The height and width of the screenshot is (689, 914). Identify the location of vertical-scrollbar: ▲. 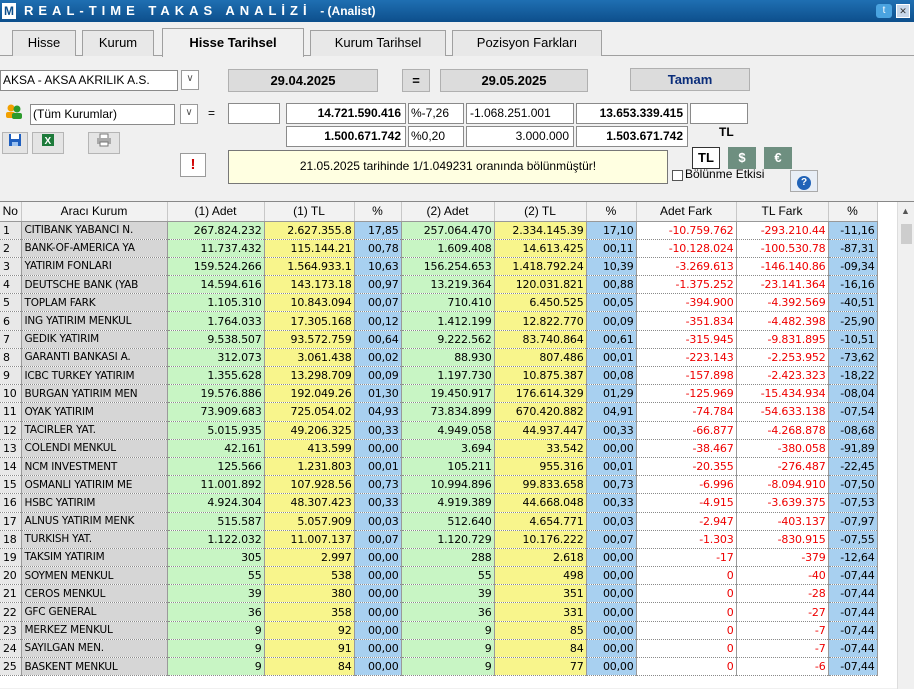
(905, 445).